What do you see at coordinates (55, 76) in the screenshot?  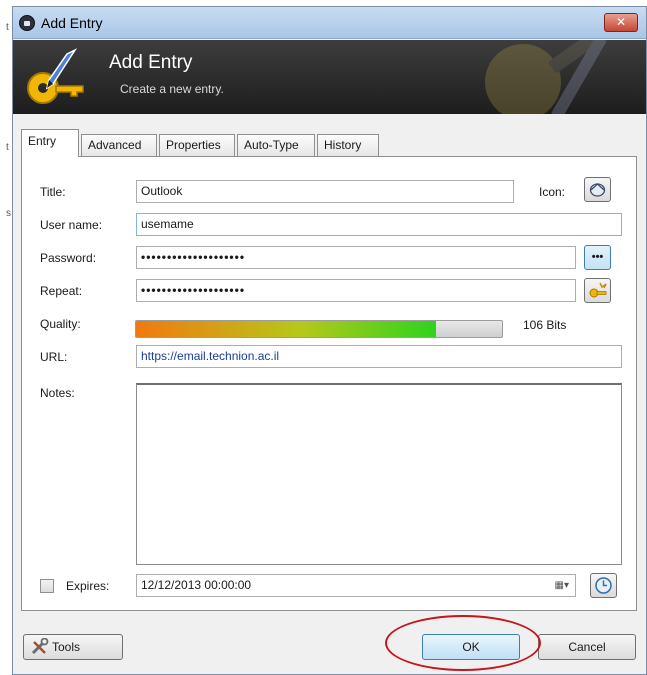 I see `key-pen-icon` at bounding box center [55, 76].